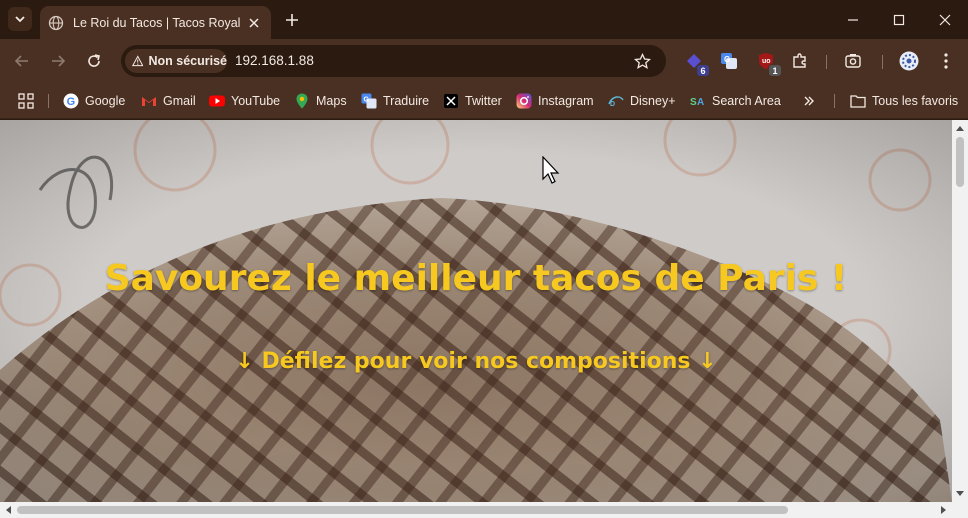 The image size is (968, 518). What do you see at coordinates (775, 70) in the screenshot?
I see `ublock-badge: 1` at bounding box center [775, 70].